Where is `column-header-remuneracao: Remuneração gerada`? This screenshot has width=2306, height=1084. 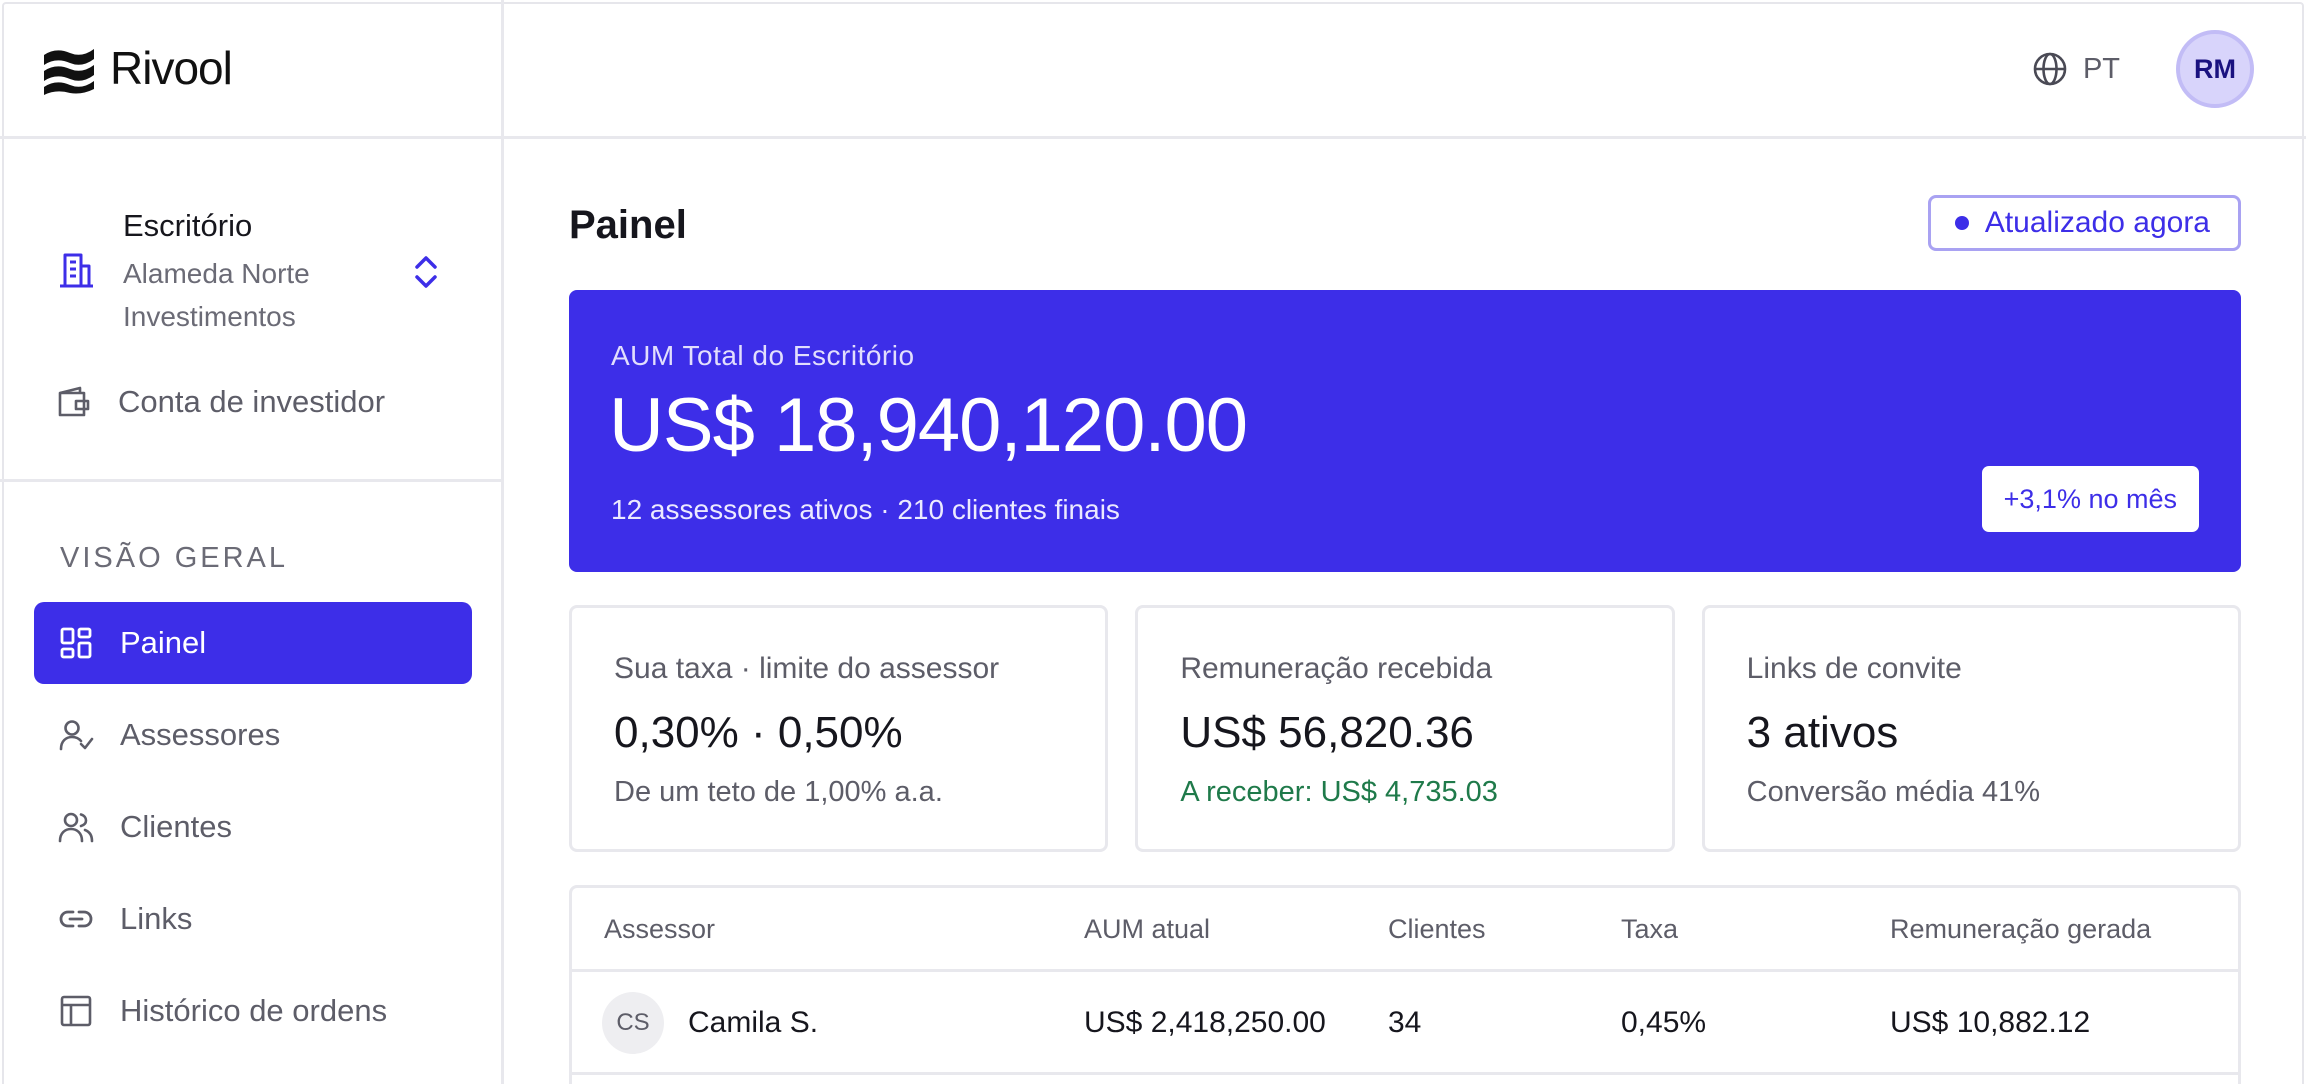 column-header-remuneracao: Remuneração gerada is located at coordinates (2020, 929).